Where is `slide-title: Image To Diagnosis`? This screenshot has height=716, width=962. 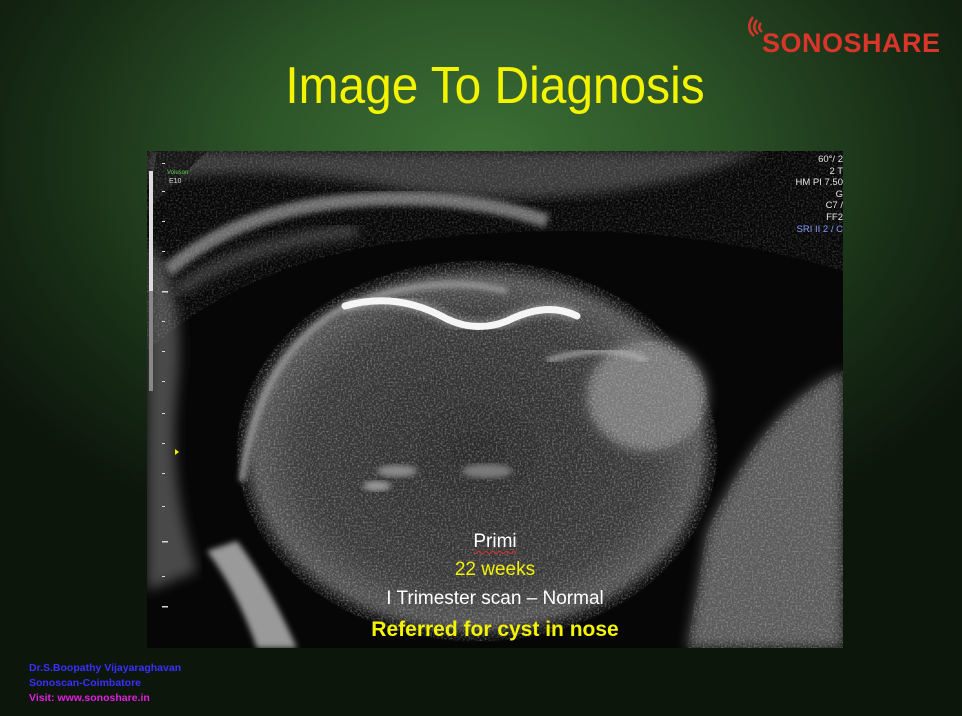
slide-title: Image To Diagnosis is located at coordinates (495, 86).